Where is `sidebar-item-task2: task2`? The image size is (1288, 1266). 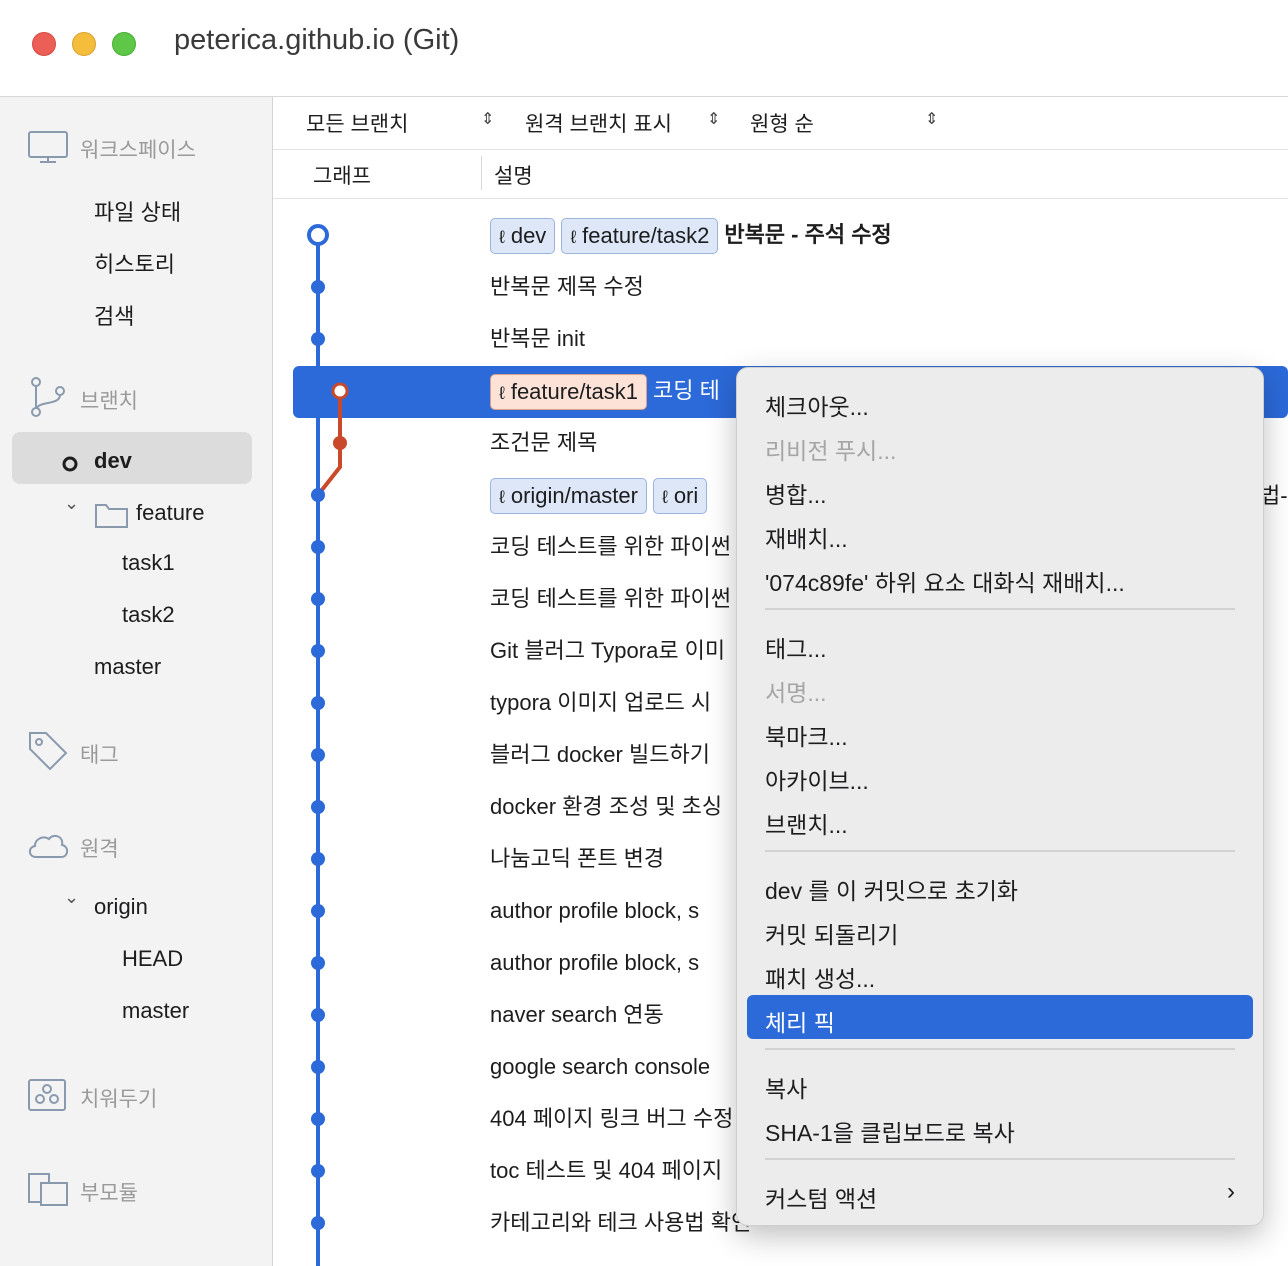
sidebar-item-task2: task2 is located at coordinates (148, 615).